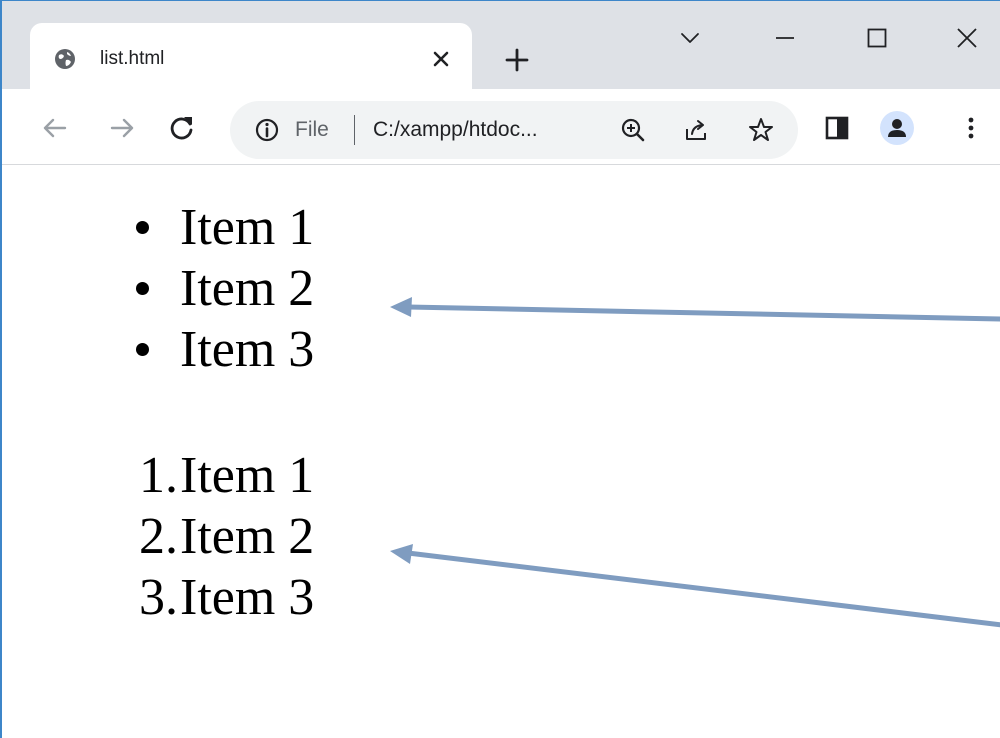  What do you see at coordinates (182, 128) in the screenshot?
I see `reload-icon` at bounding box center [182, 128].